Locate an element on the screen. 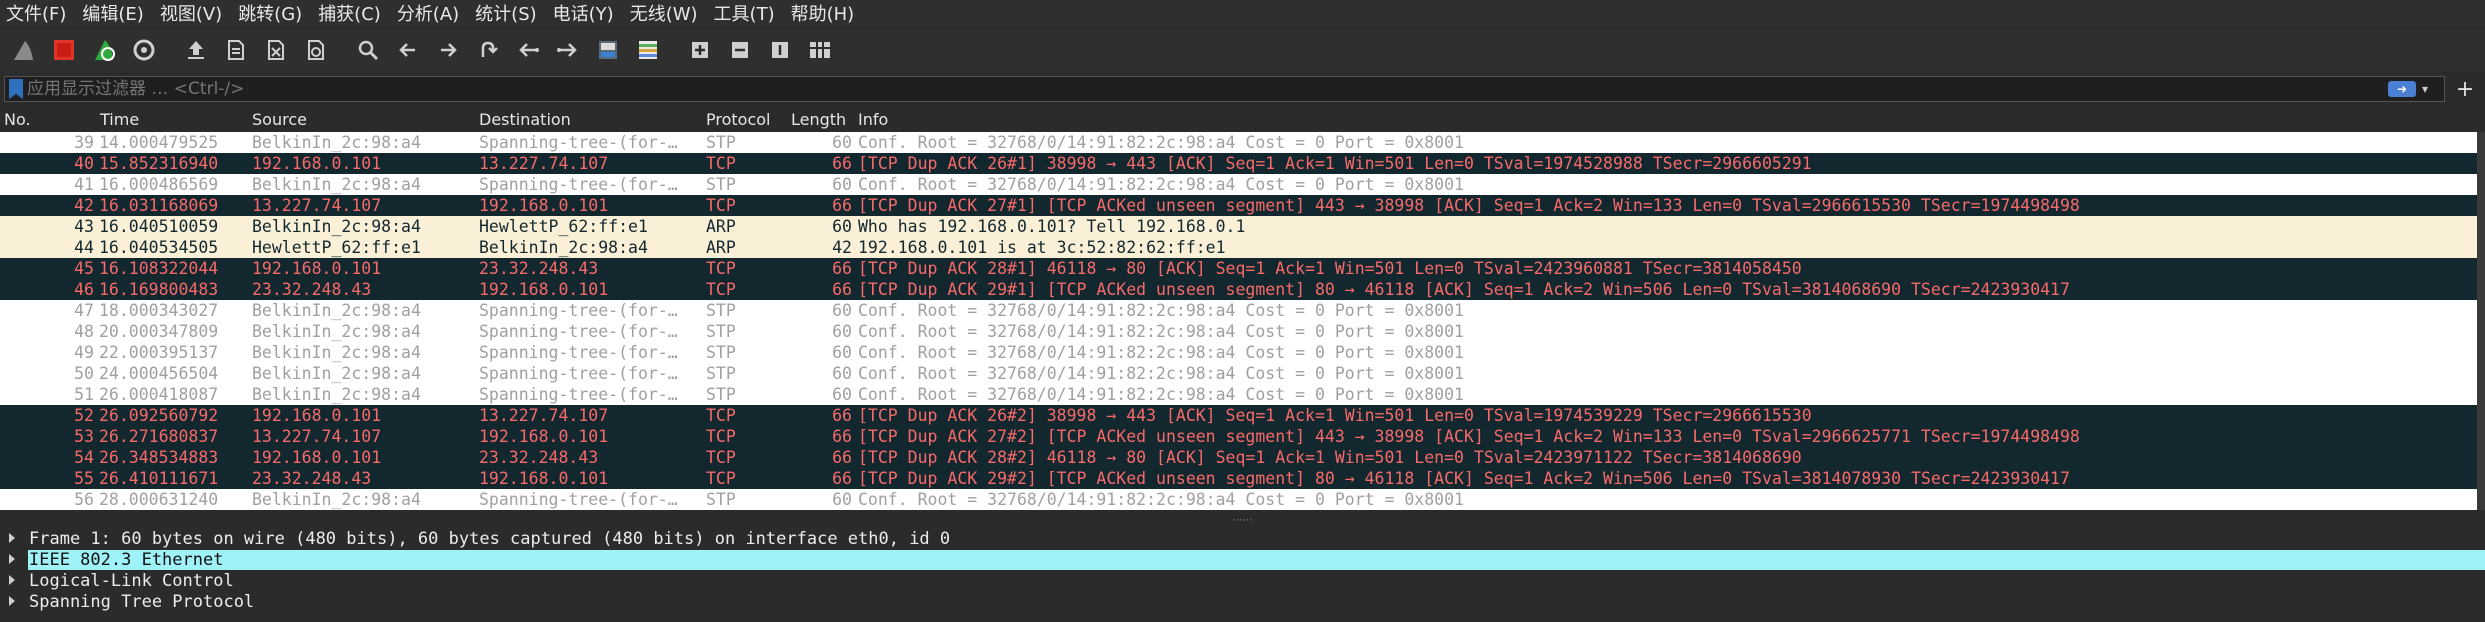  reload-file-icon is located at coordinates (316, 50).